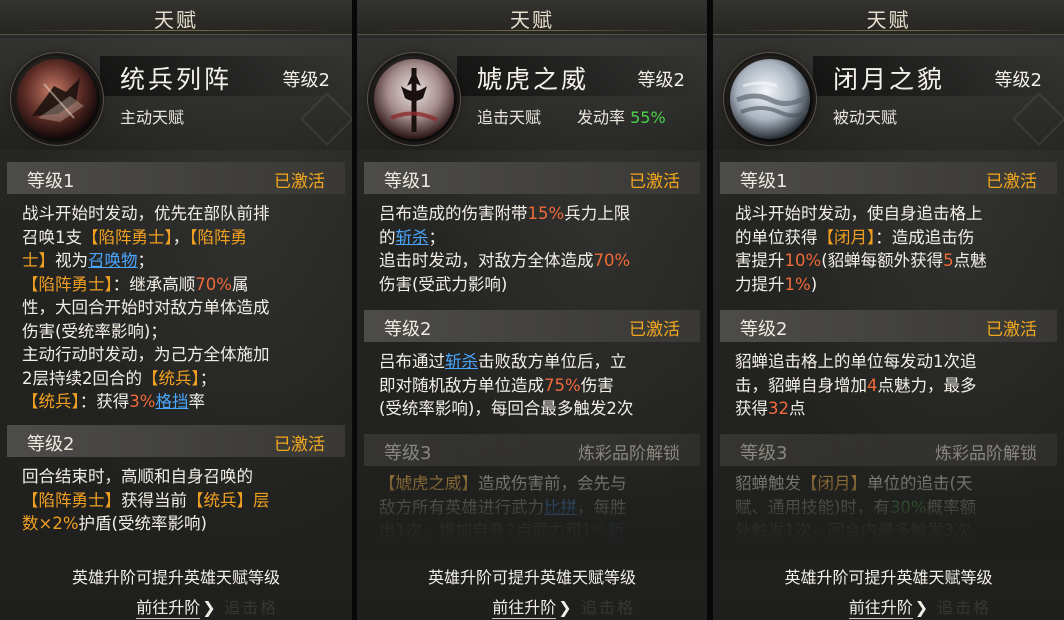  What do you see at coordinates (764, 453) in the screenshot?
I see `level-3-label: 等级3` at bounding box center [764, 453].